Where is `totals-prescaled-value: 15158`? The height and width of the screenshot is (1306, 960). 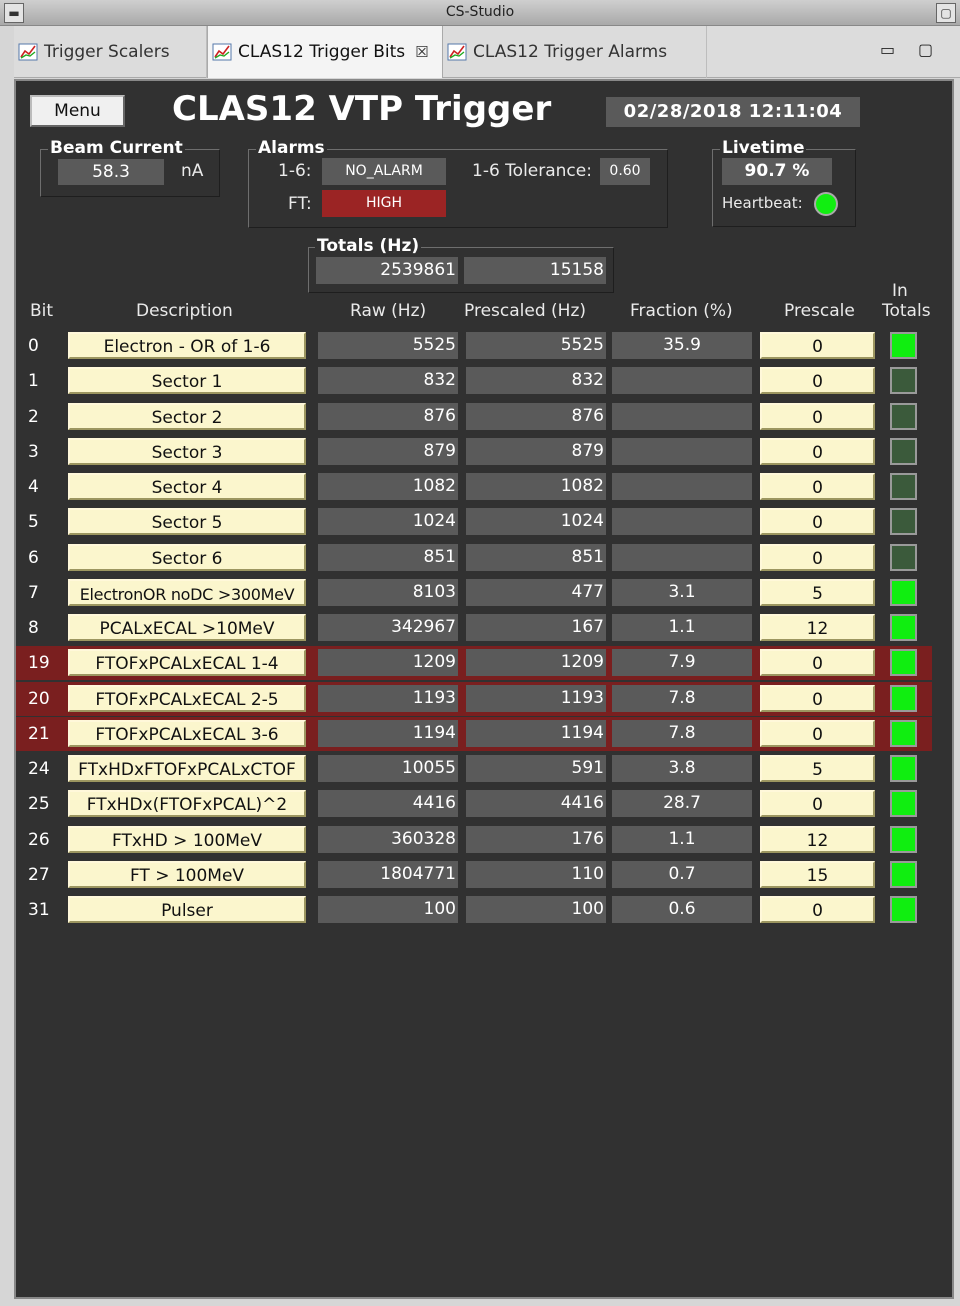
totals-prescaled-value: 15158 is located at coordinates (535, 270).